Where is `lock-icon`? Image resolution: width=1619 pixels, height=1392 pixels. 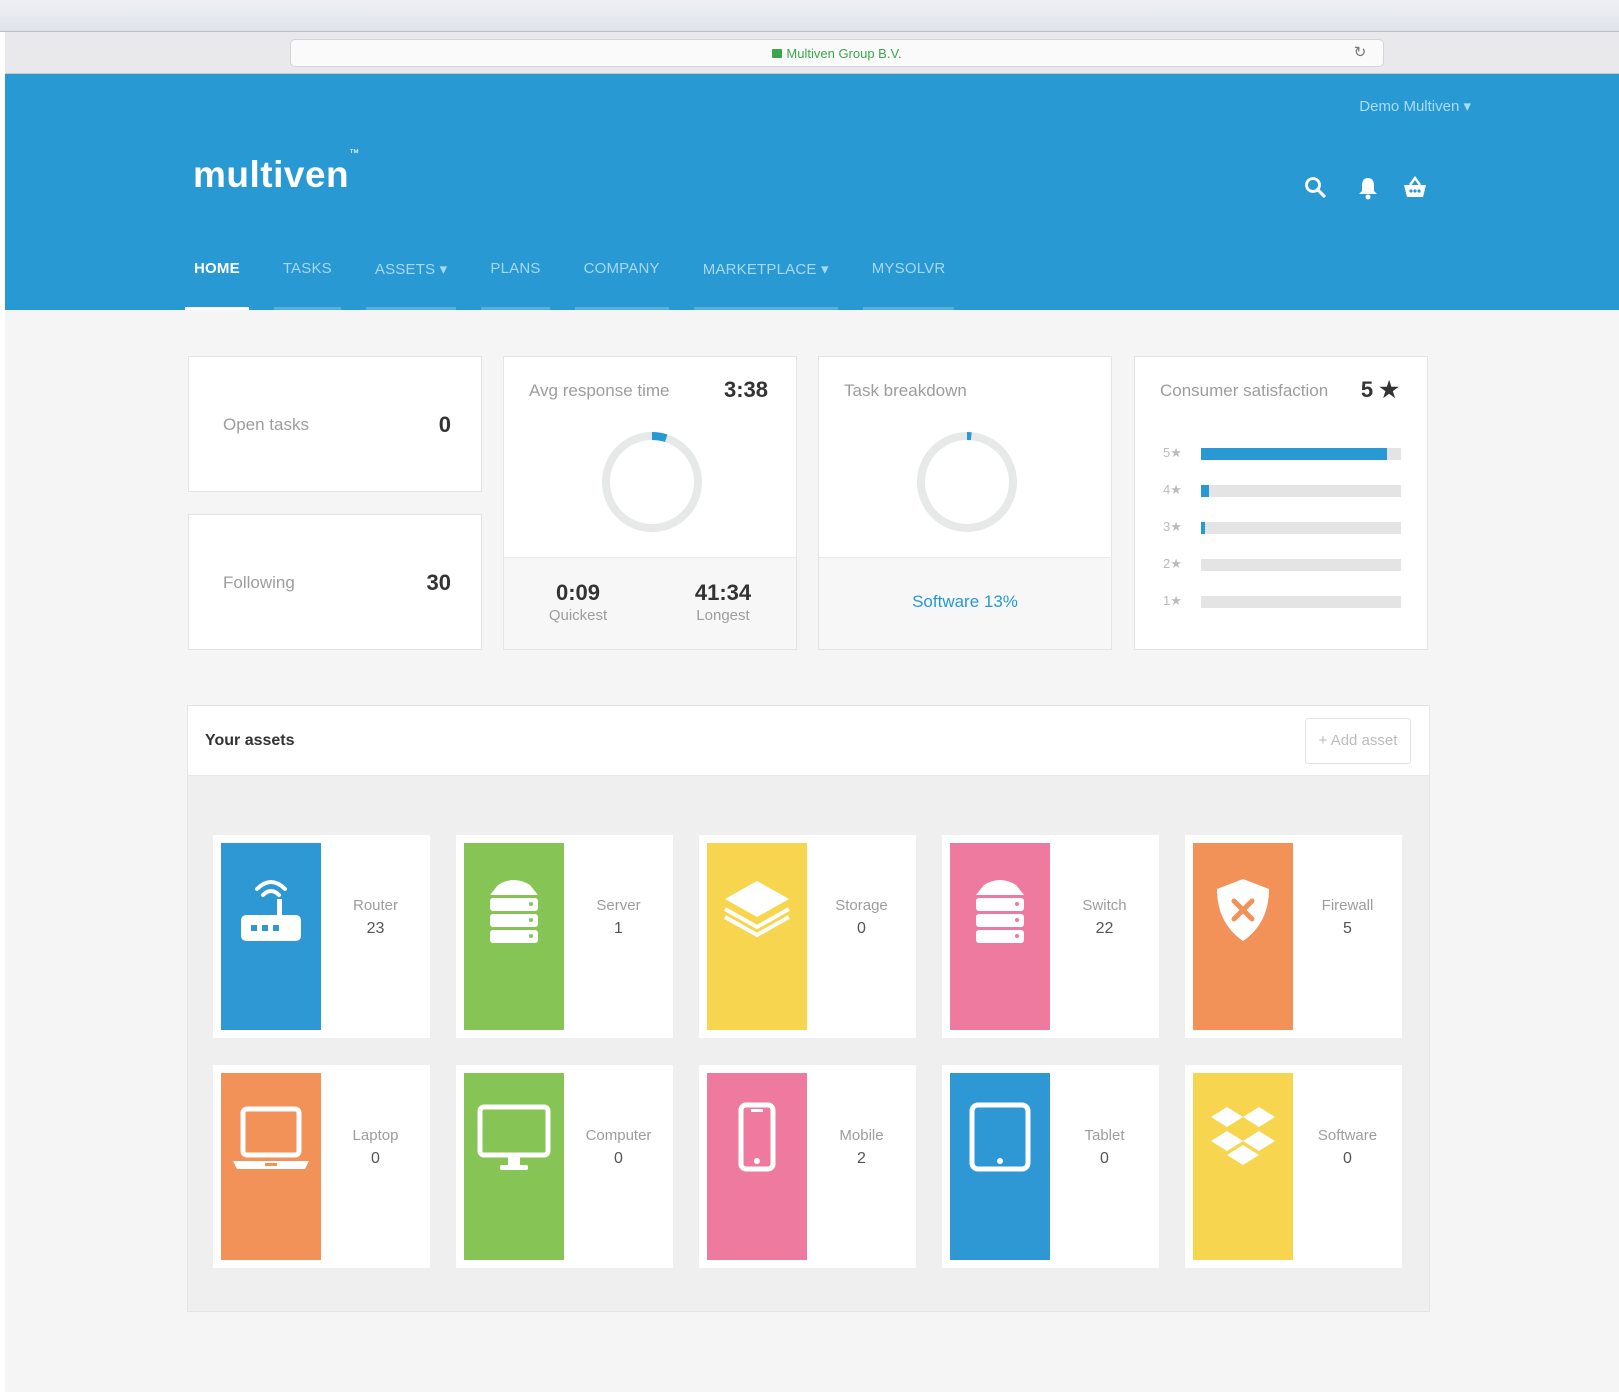 lock-icon is located at coordinates (777, 53).